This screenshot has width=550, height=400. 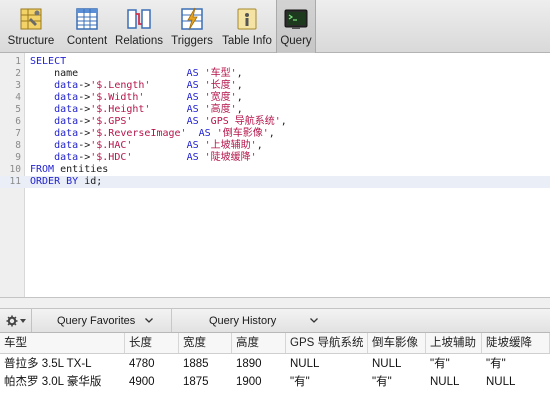 What do you see at coordinates (136, 74) in the screenshot?
I see `code-text: name AS '车型',` at bounding box center [136, 74].